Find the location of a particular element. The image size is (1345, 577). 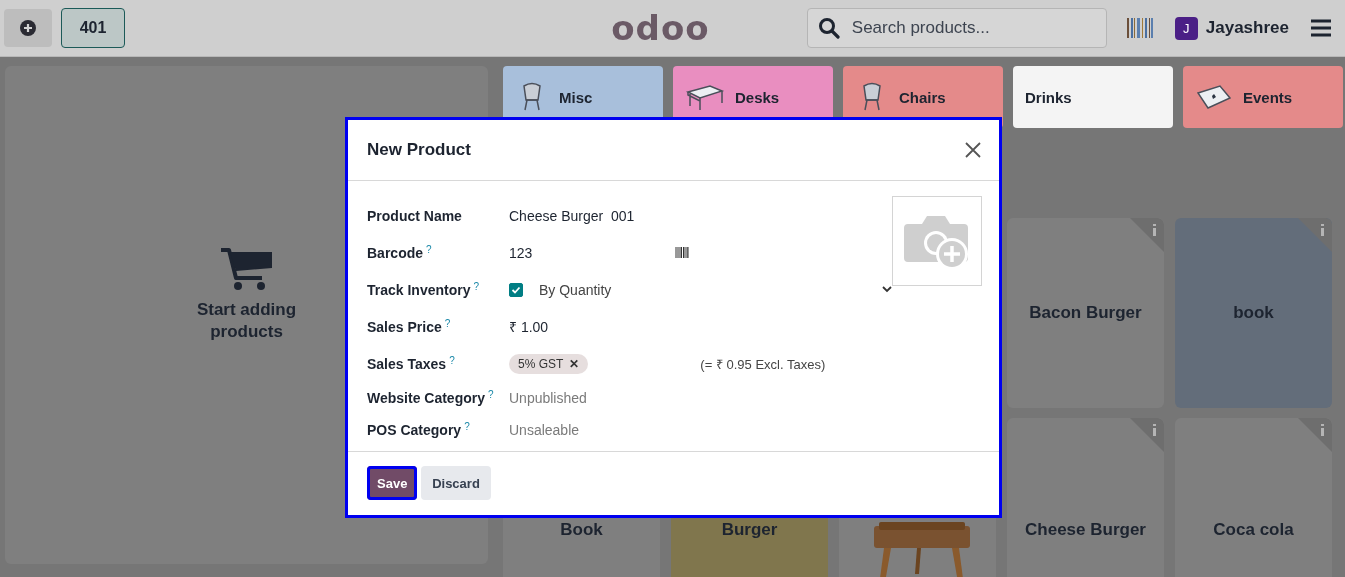

checkbox is located at coordinates (516, 289).